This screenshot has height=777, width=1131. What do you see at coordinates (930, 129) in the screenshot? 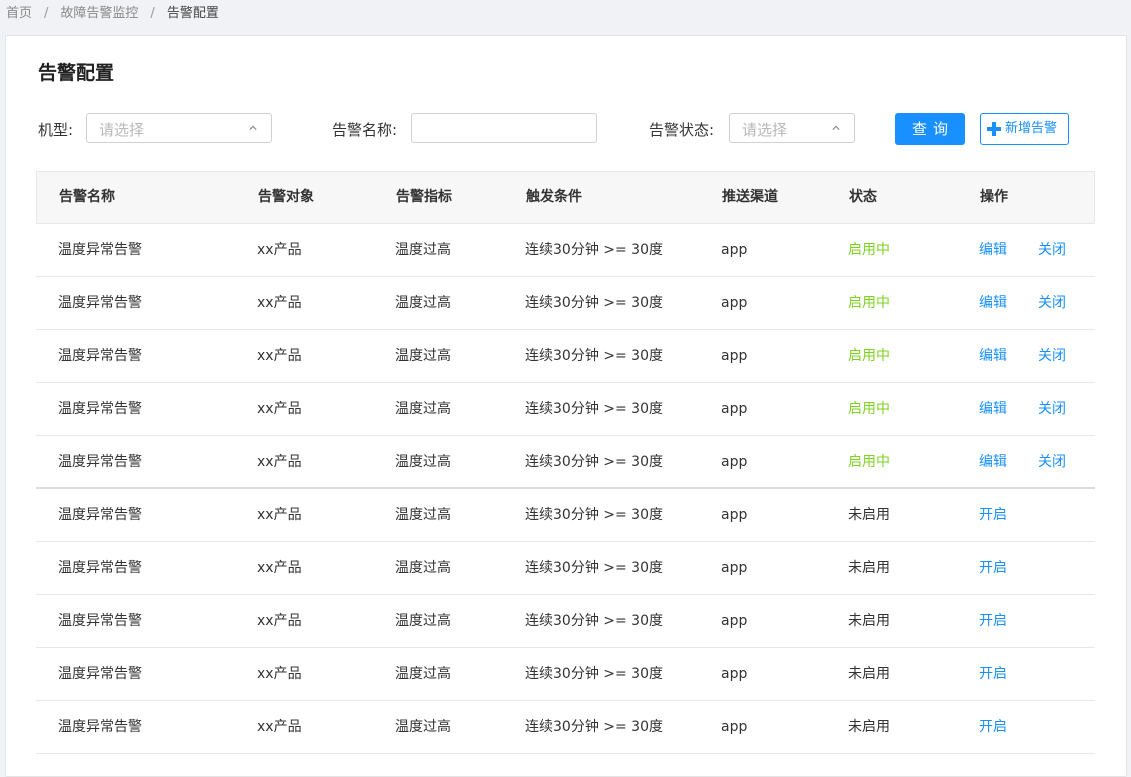
I see `query-button: 查询` at bounding box center [930, 129].